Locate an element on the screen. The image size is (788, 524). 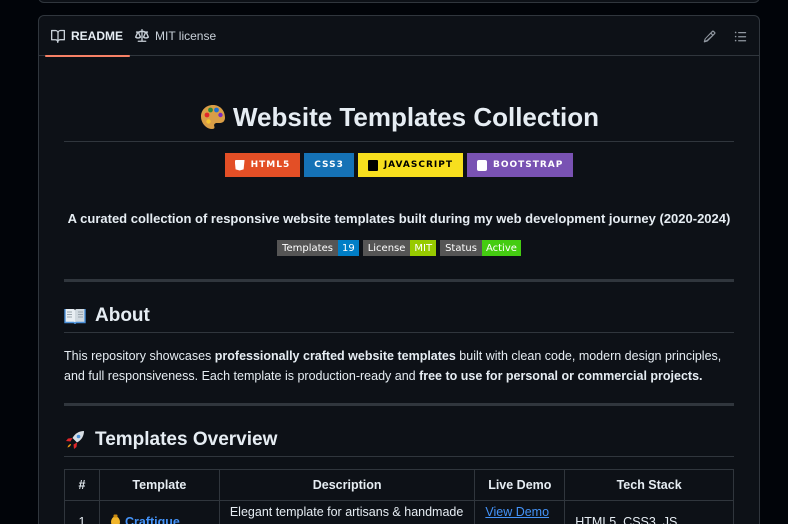
scale-icon is located at coordinates (142, 35).